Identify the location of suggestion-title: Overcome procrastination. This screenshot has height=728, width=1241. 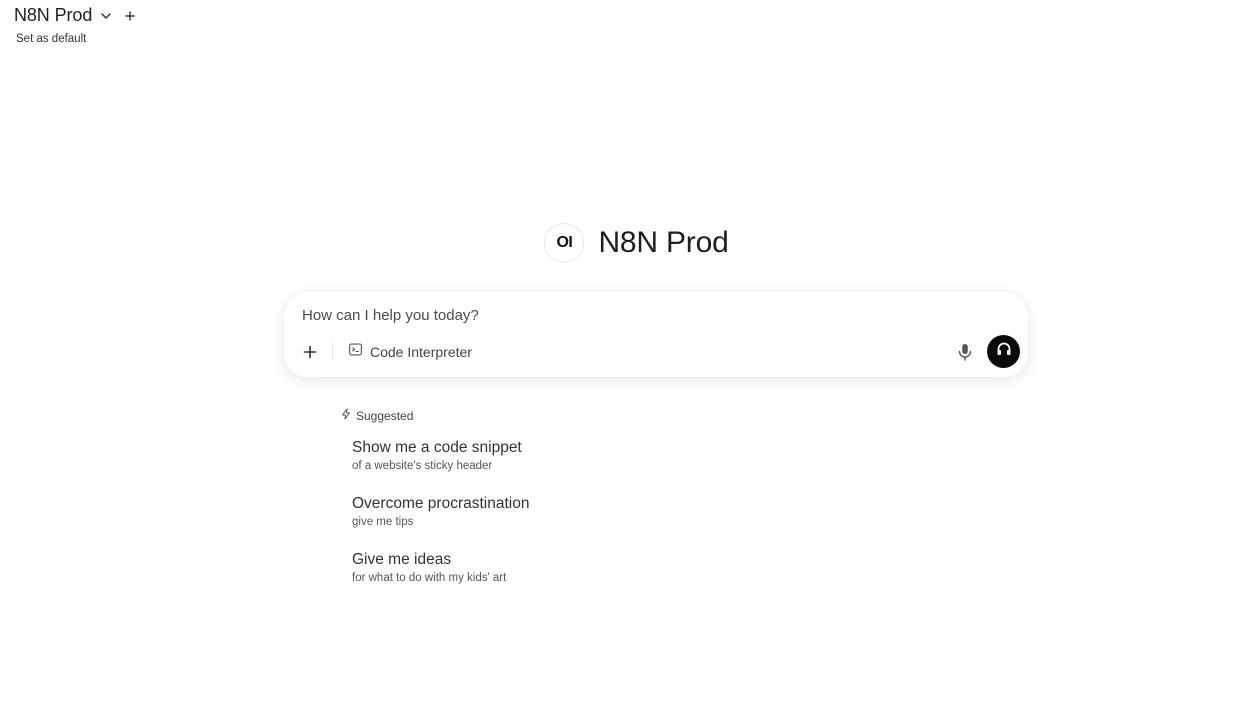
(441, 503).